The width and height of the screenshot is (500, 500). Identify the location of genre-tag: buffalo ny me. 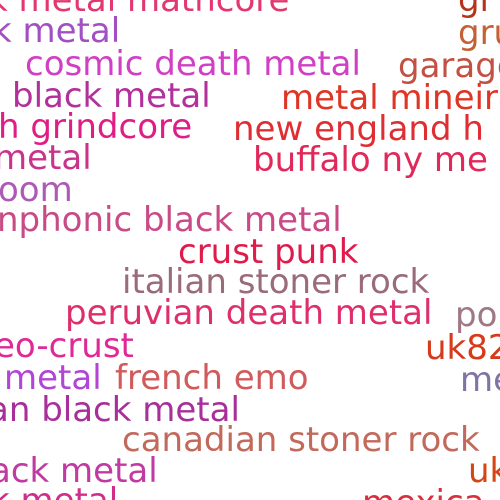
(370, 160).